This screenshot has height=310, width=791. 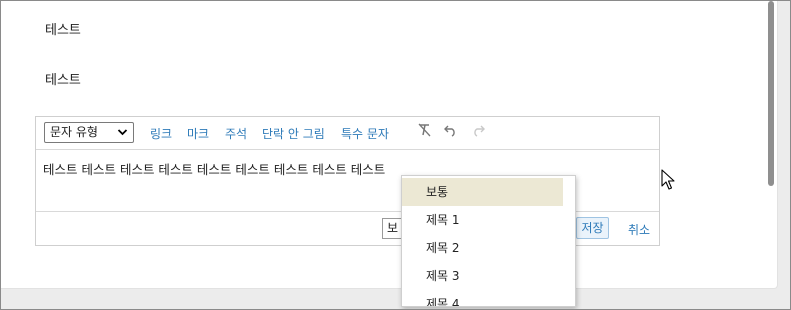 I want to click on undo-icon, so click(x=451, y=132).